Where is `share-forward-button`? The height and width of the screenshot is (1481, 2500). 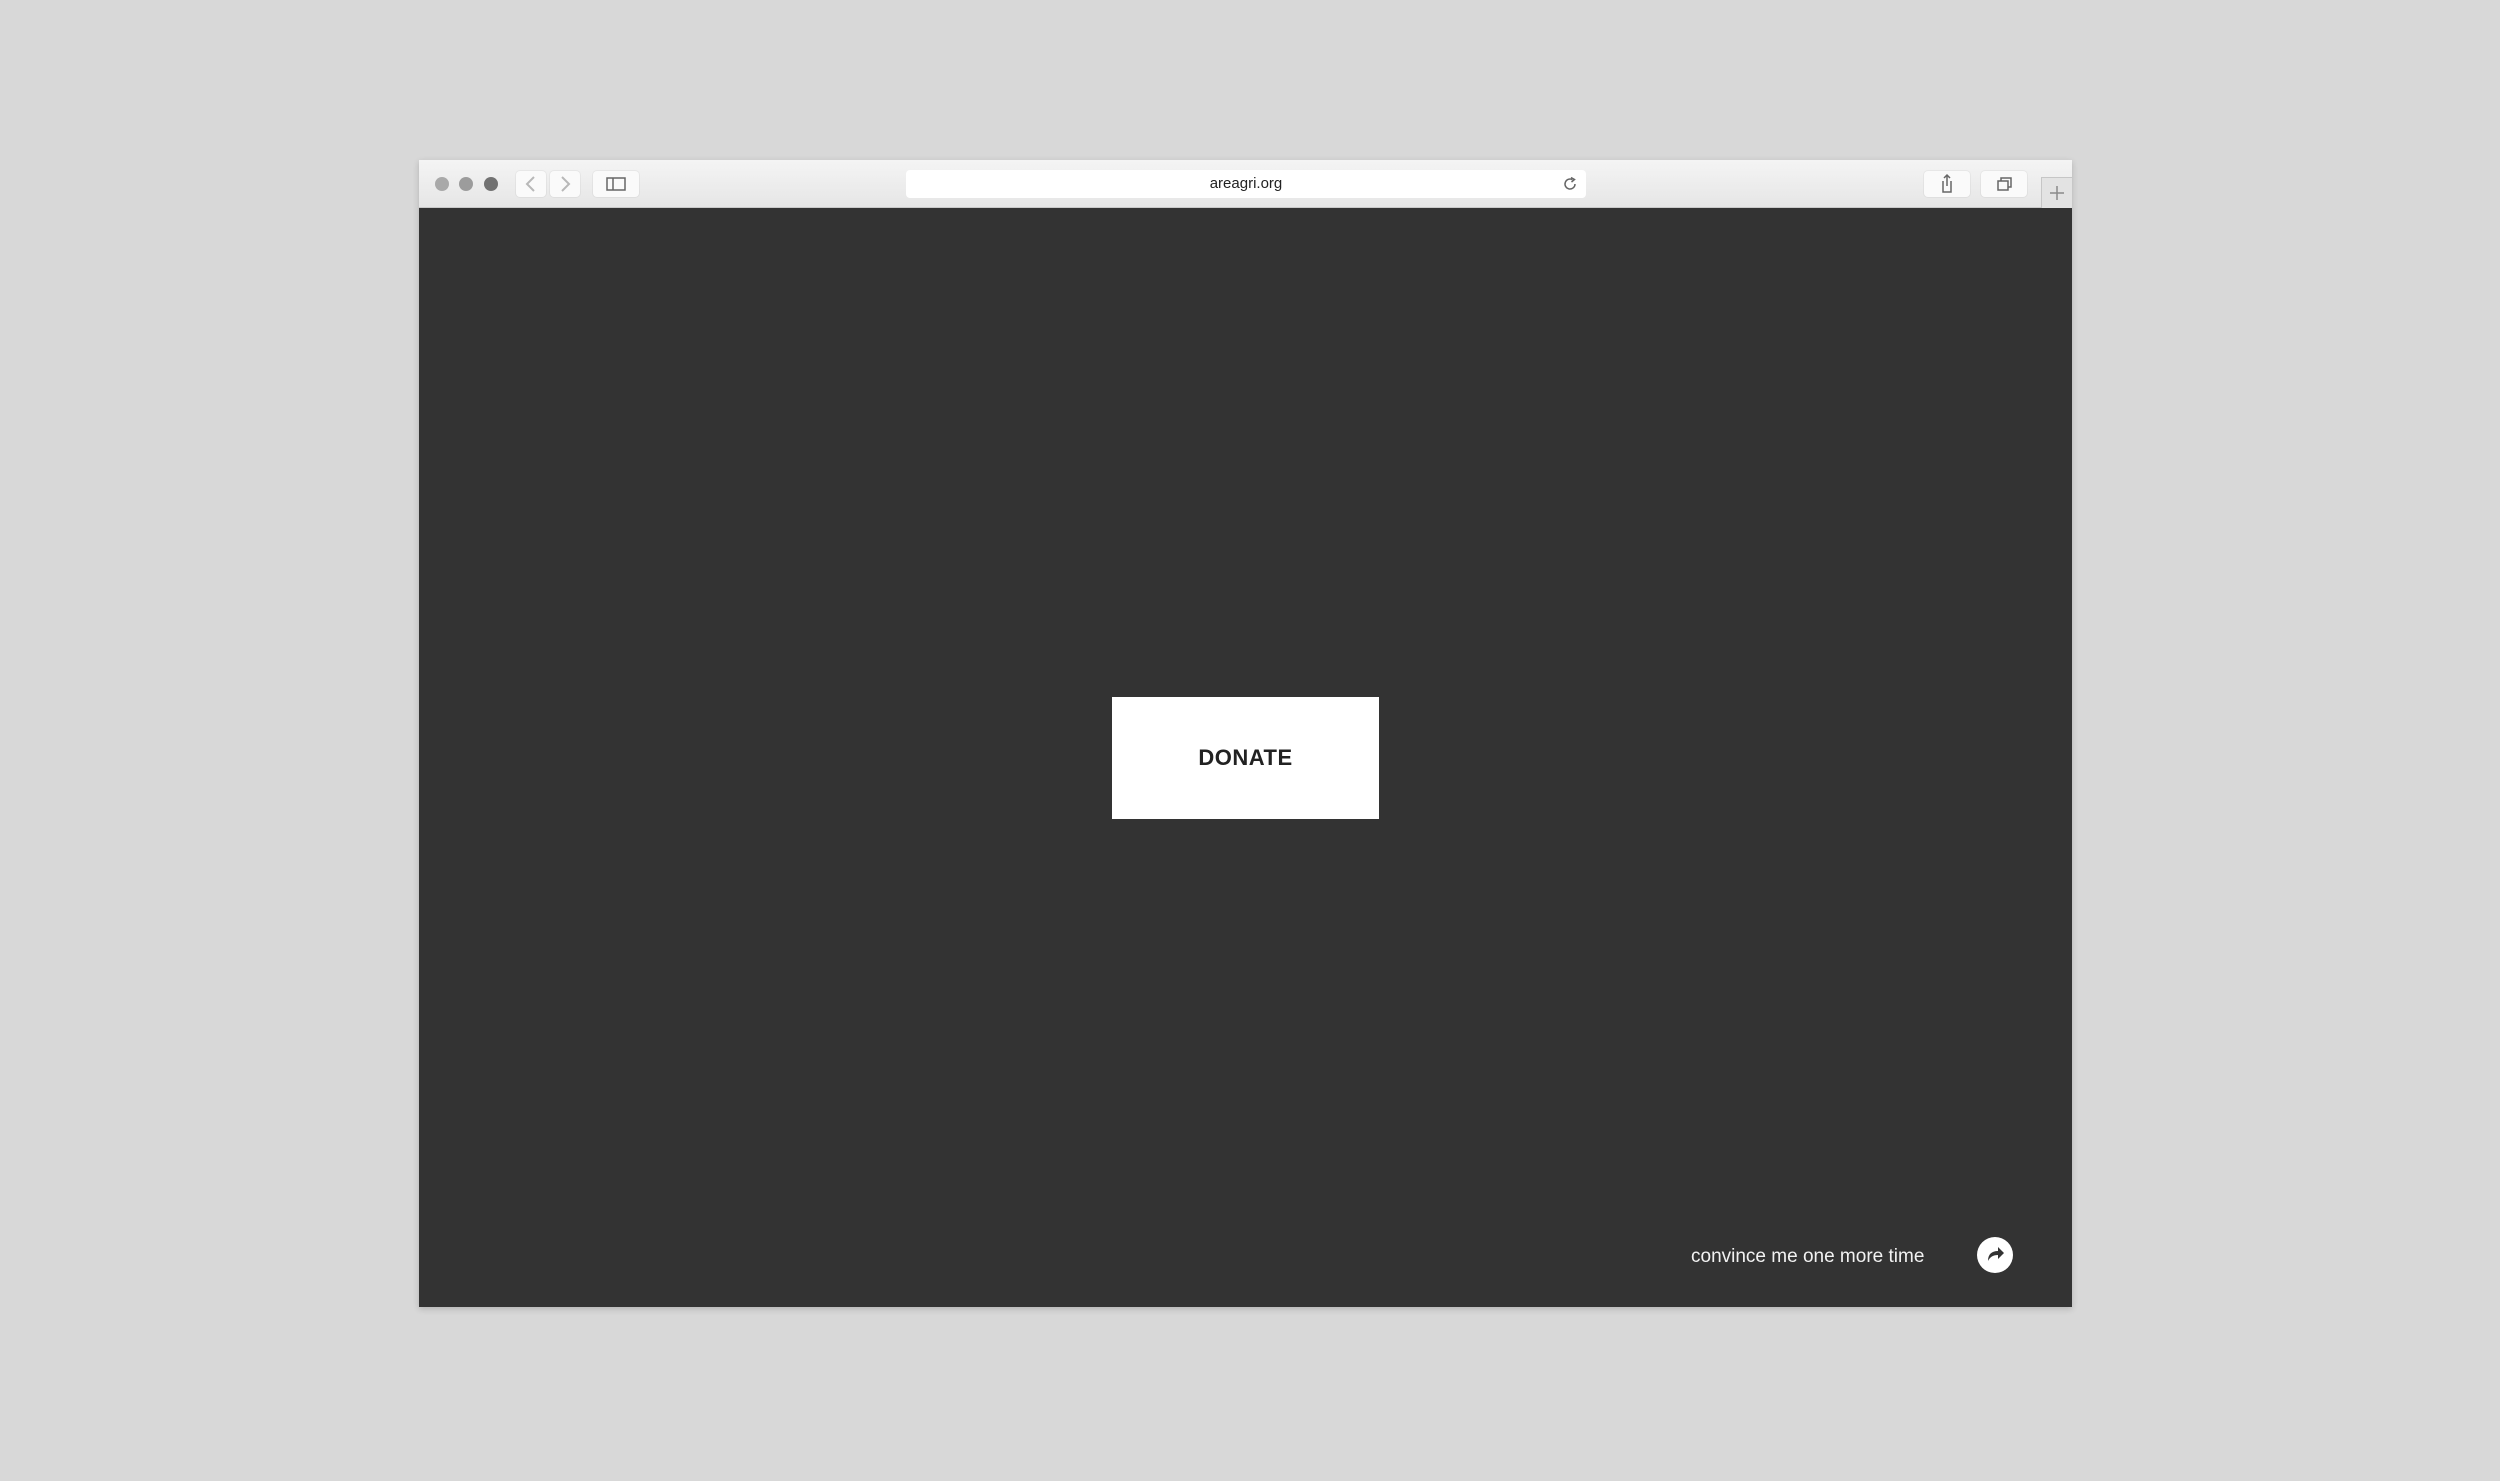 share-forward-button is located at coordinates (1995, 1255).